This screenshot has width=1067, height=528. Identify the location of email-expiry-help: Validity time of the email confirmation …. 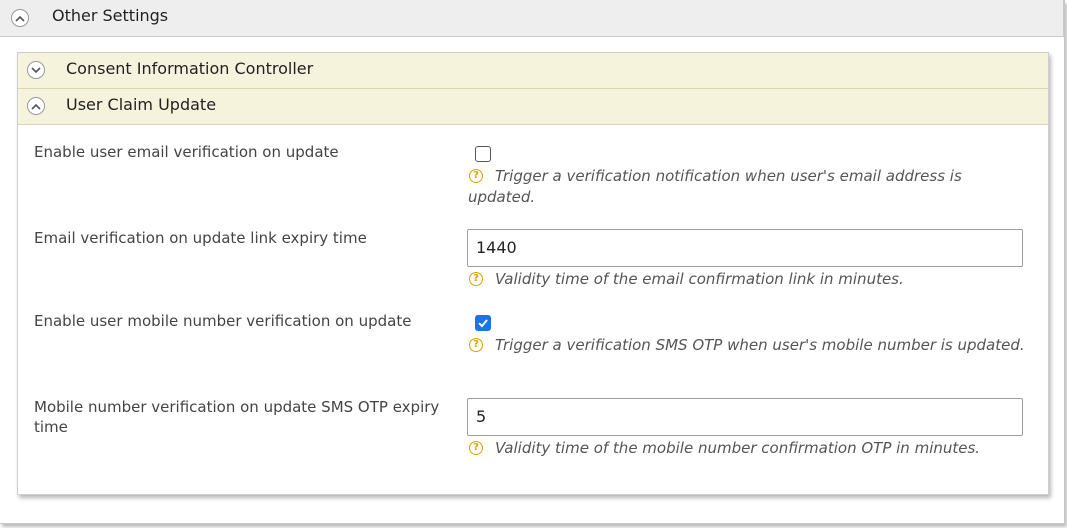
(699, 279).